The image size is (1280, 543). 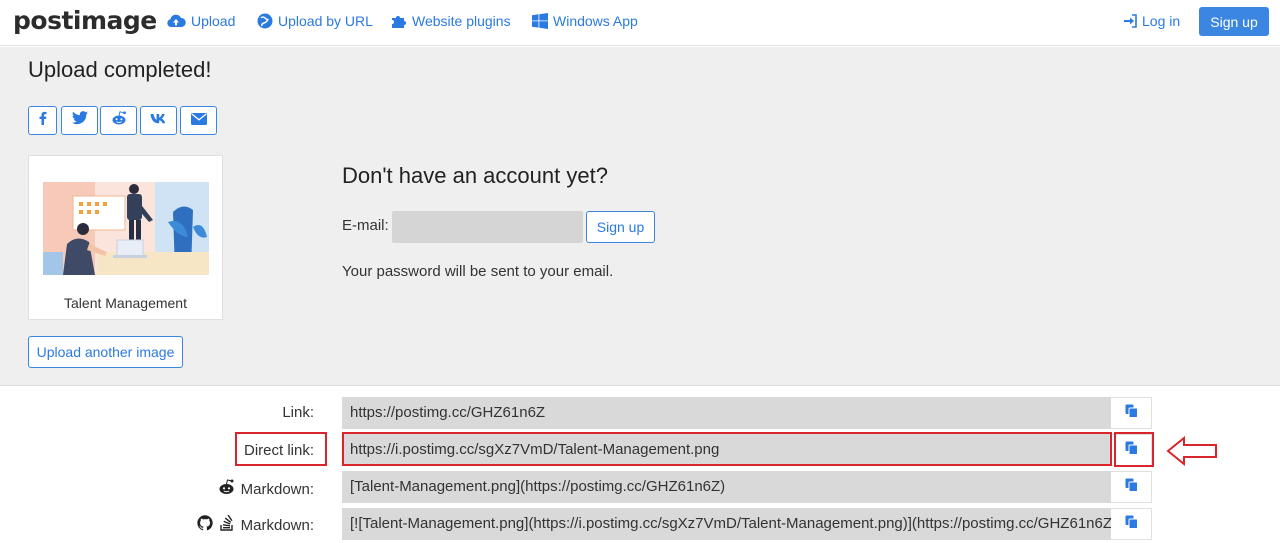 I want to click on email-icon, so click(x=198, y=121).